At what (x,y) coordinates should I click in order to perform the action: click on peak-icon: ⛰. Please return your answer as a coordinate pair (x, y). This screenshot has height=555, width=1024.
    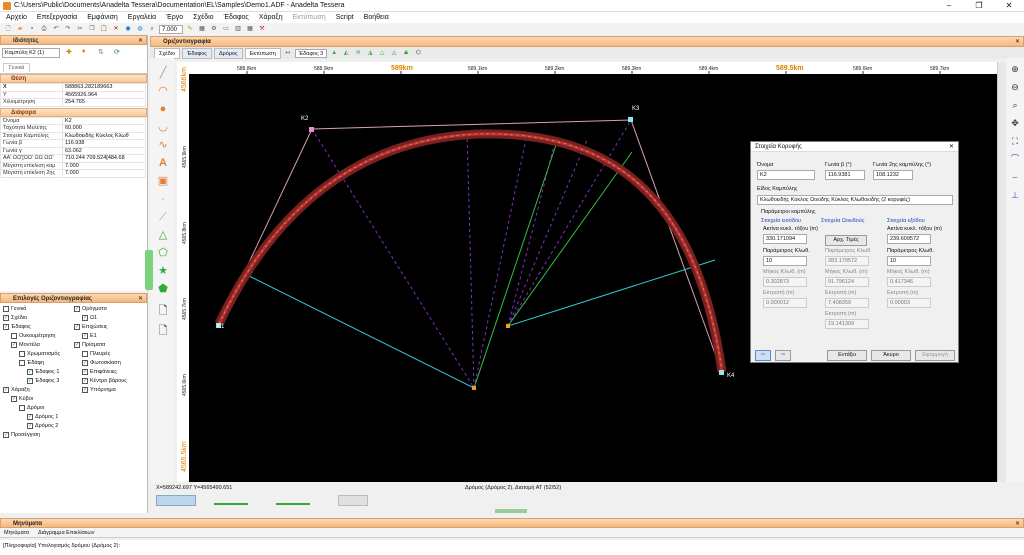
    Looking at the image, I should click on (406, 53).